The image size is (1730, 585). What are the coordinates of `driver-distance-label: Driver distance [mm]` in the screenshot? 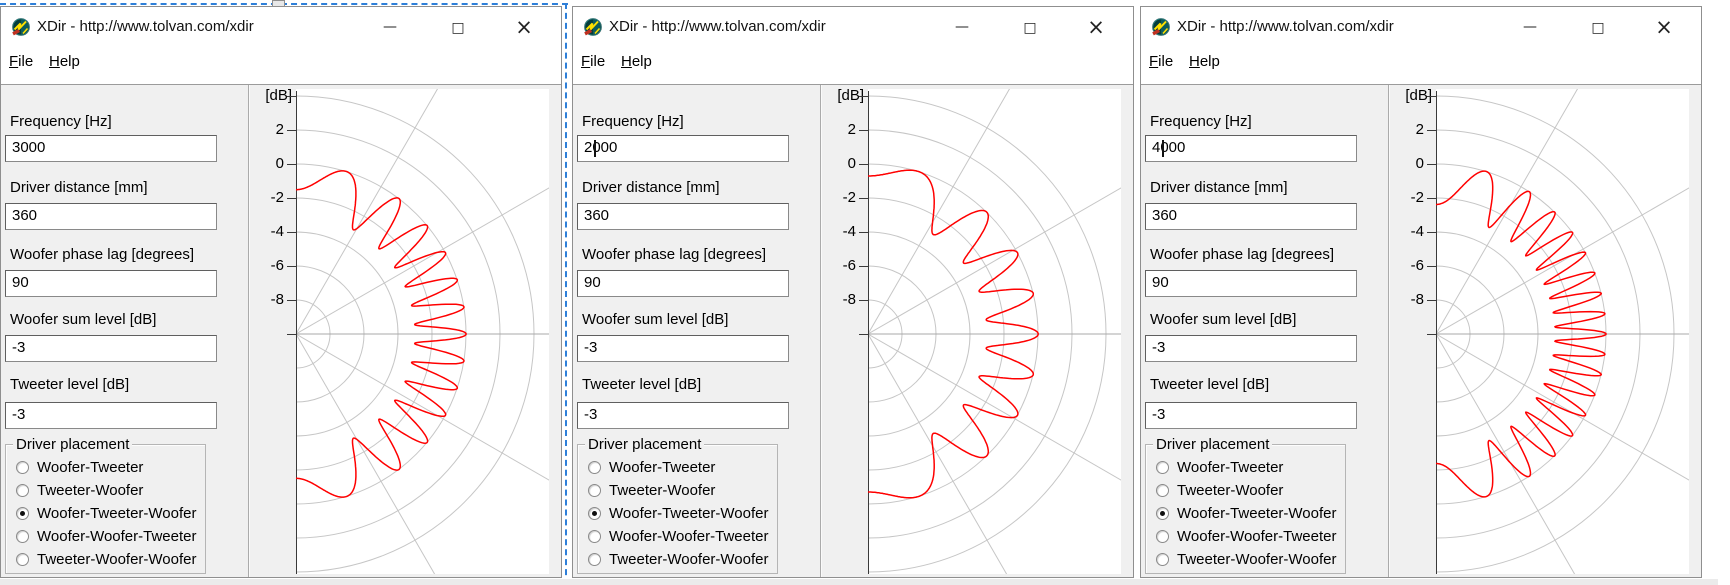 It's located at (1219, 187).